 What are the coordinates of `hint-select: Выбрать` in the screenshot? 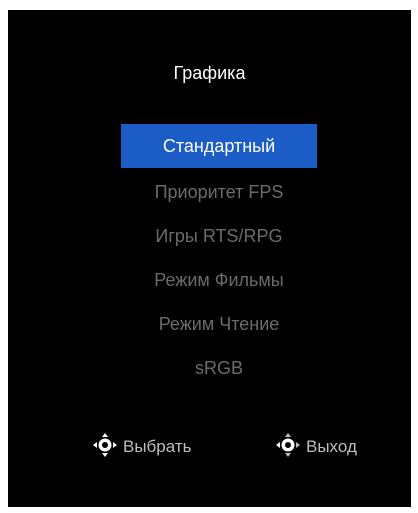 It's located at (141, 447).